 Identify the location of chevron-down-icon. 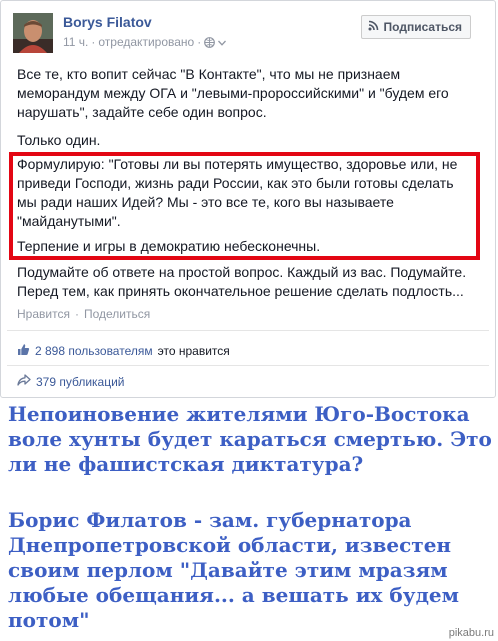
(222, 42).